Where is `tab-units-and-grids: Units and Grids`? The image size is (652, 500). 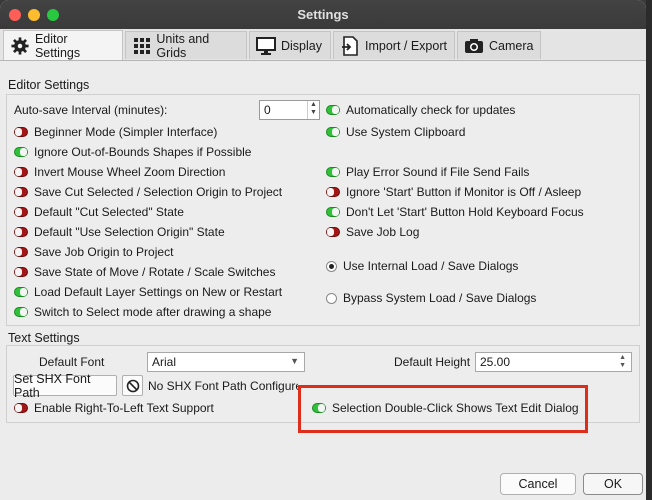
tab-units-and-grids: Units and Grids is located at coordinates (186, 45).